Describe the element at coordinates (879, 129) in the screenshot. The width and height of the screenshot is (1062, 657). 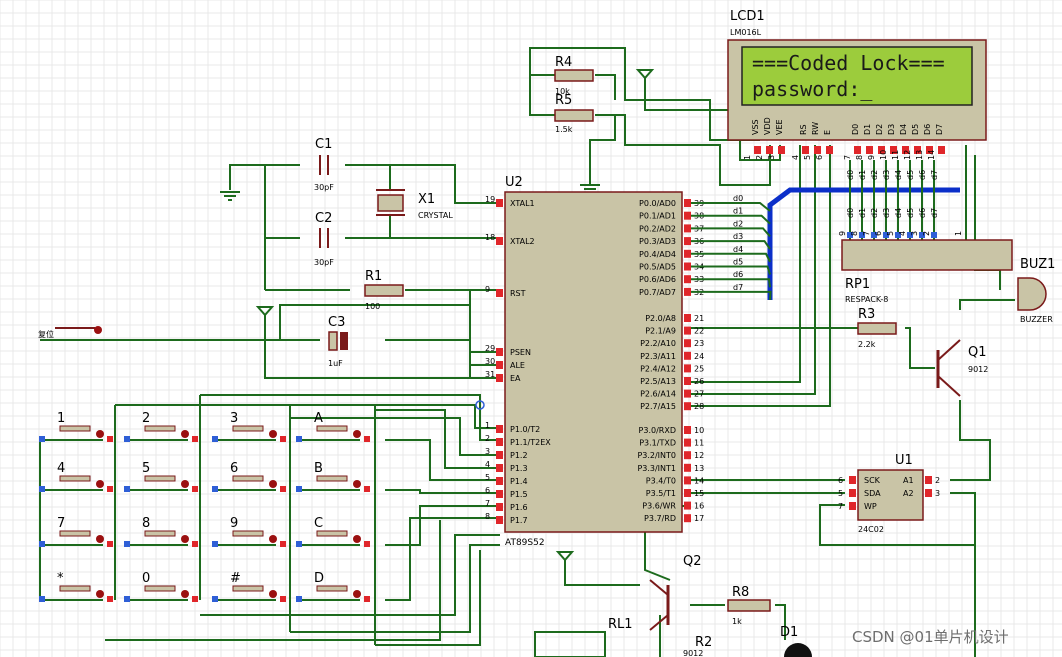
I see `lcd-pin-name: D2` at that location.